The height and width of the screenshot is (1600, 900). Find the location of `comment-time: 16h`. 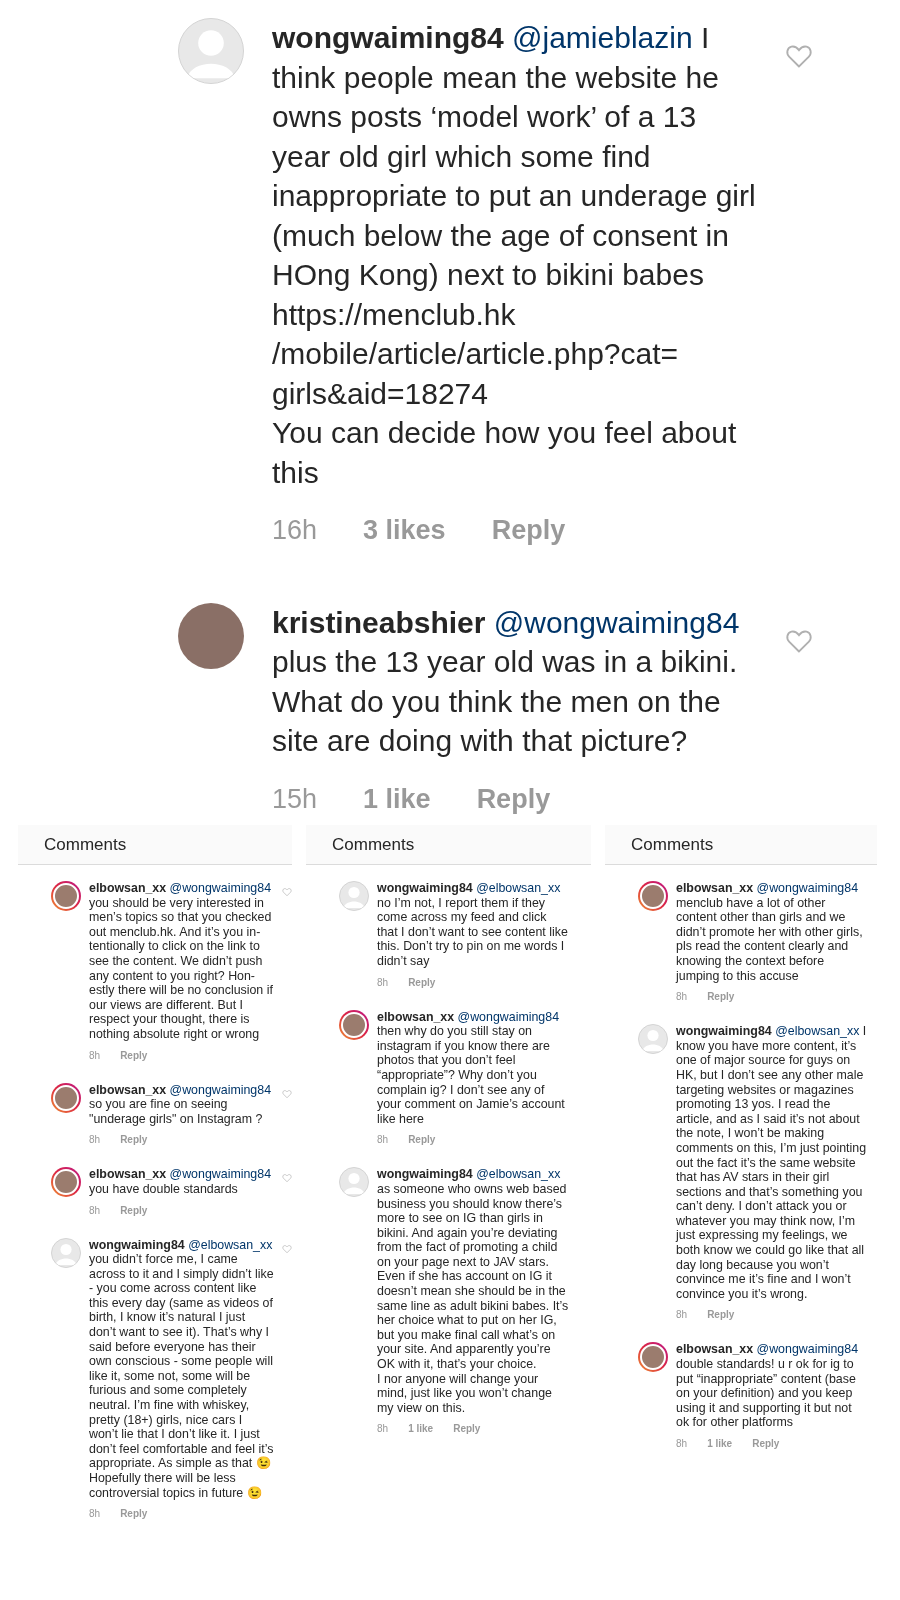

comment-time: 16h is located at coordinates (295, 530).